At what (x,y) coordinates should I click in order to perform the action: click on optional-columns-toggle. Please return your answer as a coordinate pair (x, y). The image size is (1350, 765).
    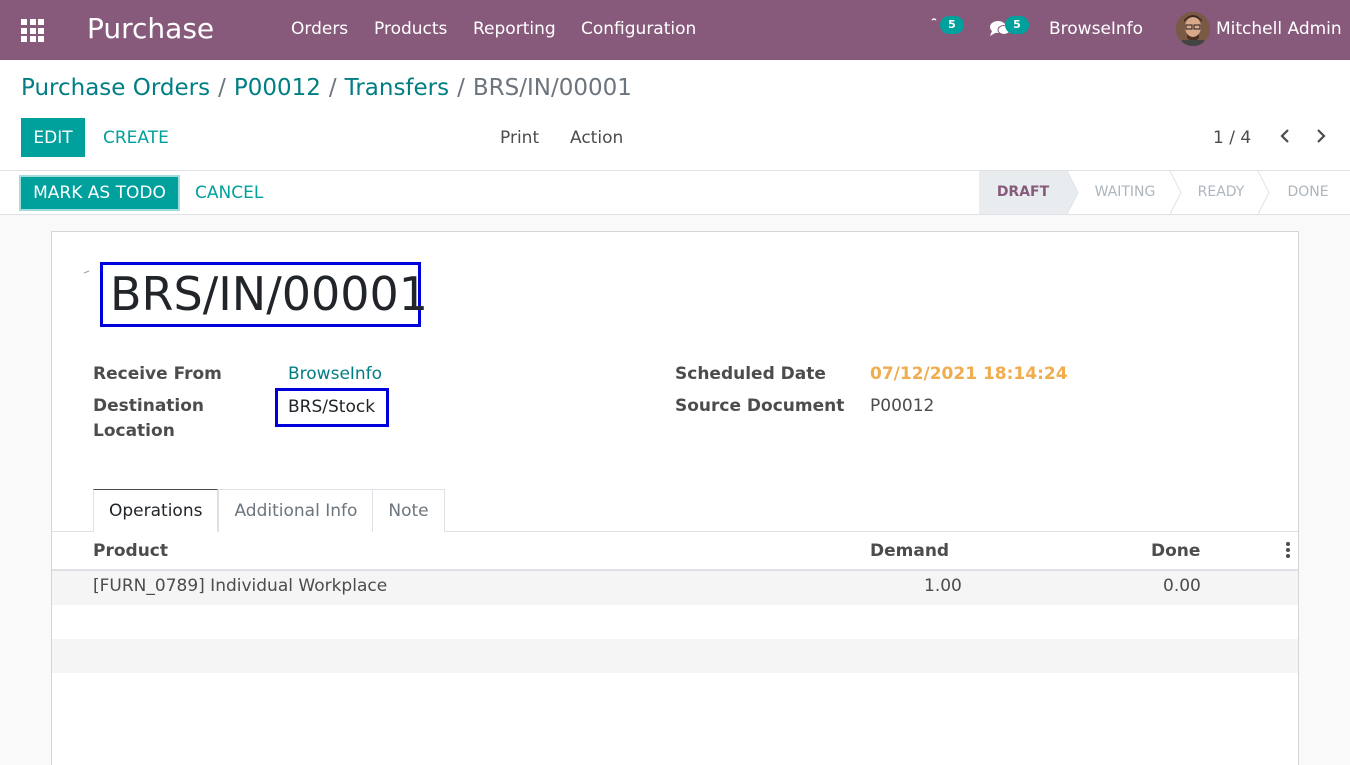
    Looking at the image, I should click on (1288, 551).